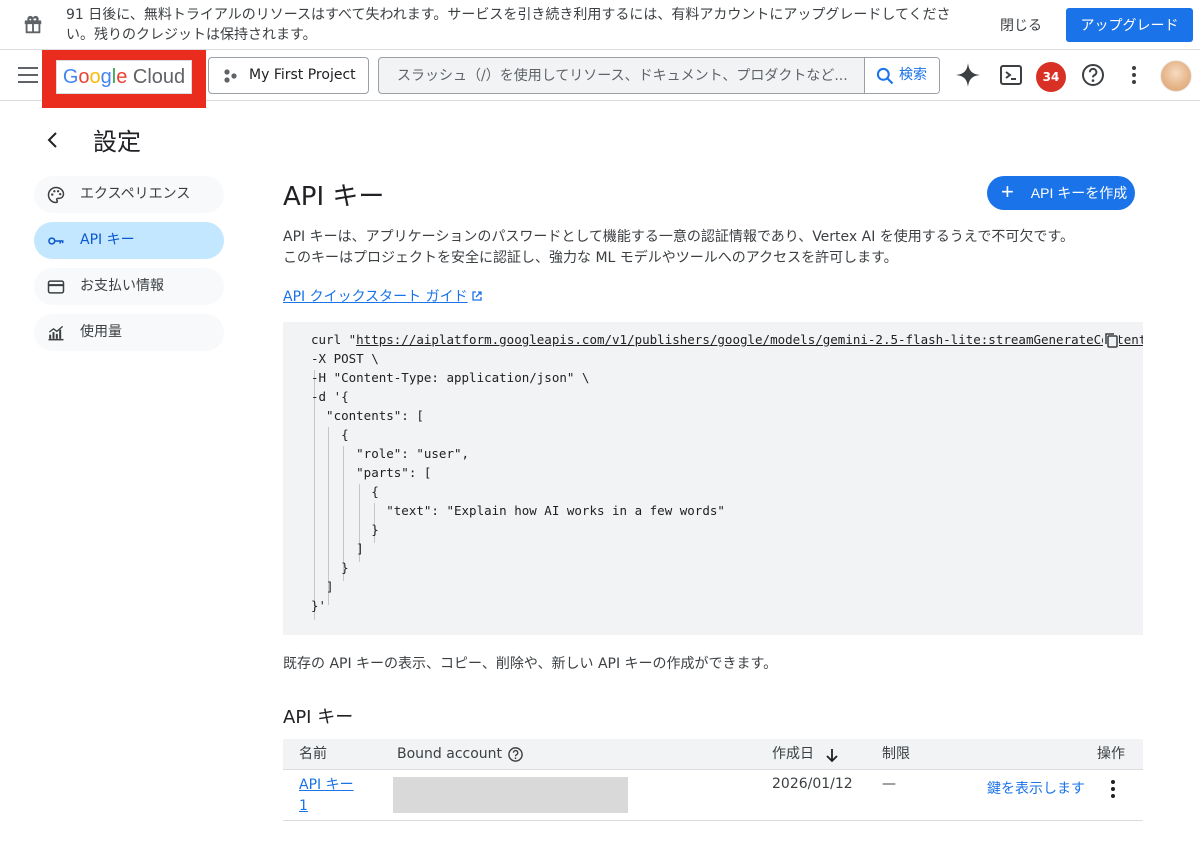 This screenshot has width=1200, height=845. Describe the element at coordinates (793, 754) in the screenshot. I see `column-created: 作成日` at that location.